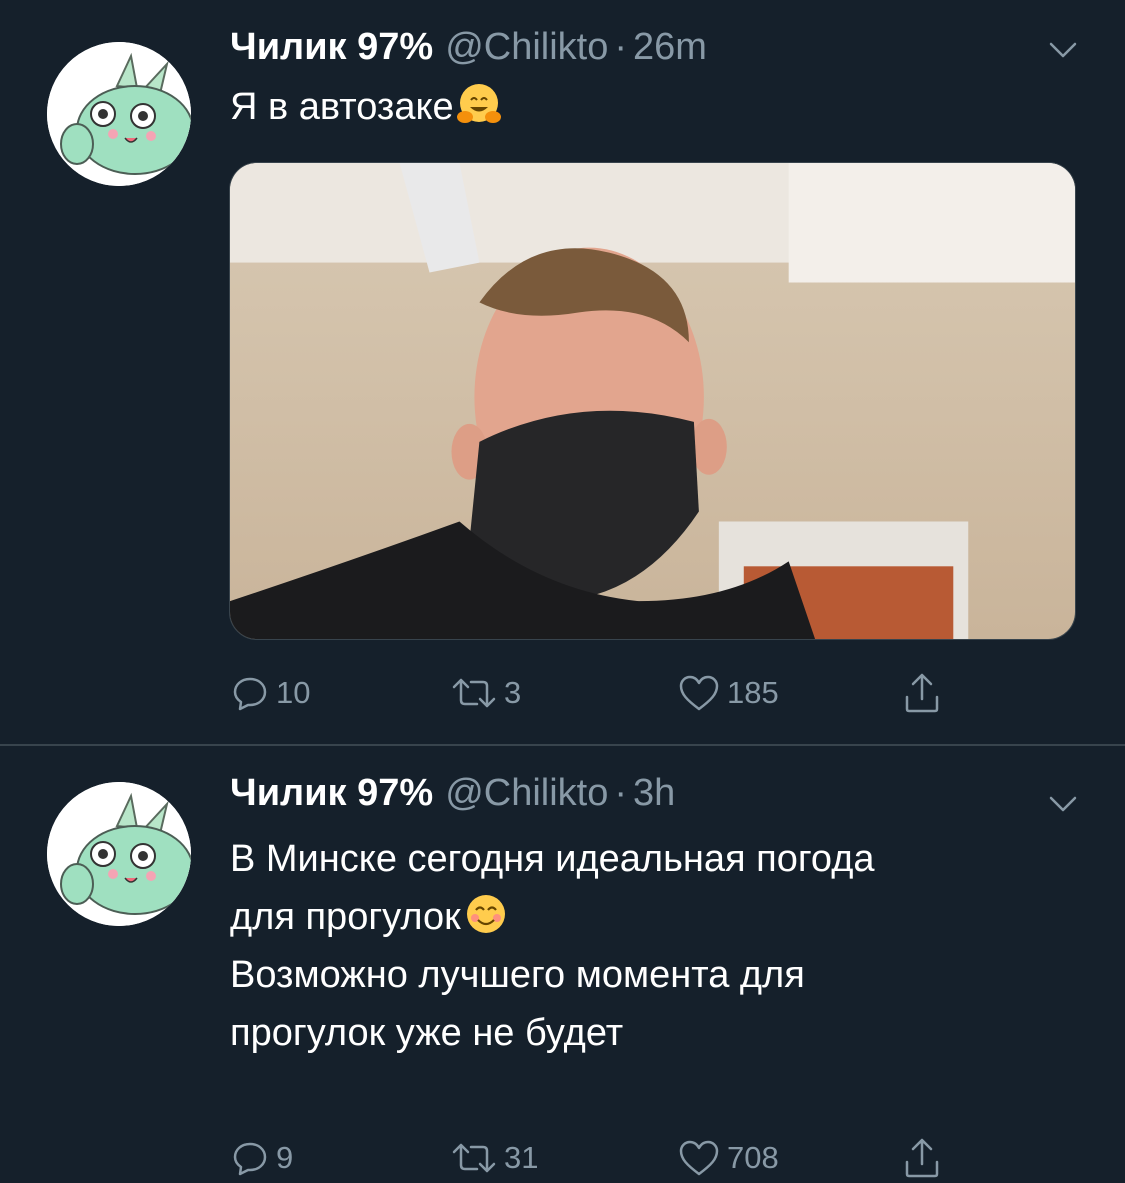  I want to click on tweet-text: Я в автозаке, so click(650, 107).